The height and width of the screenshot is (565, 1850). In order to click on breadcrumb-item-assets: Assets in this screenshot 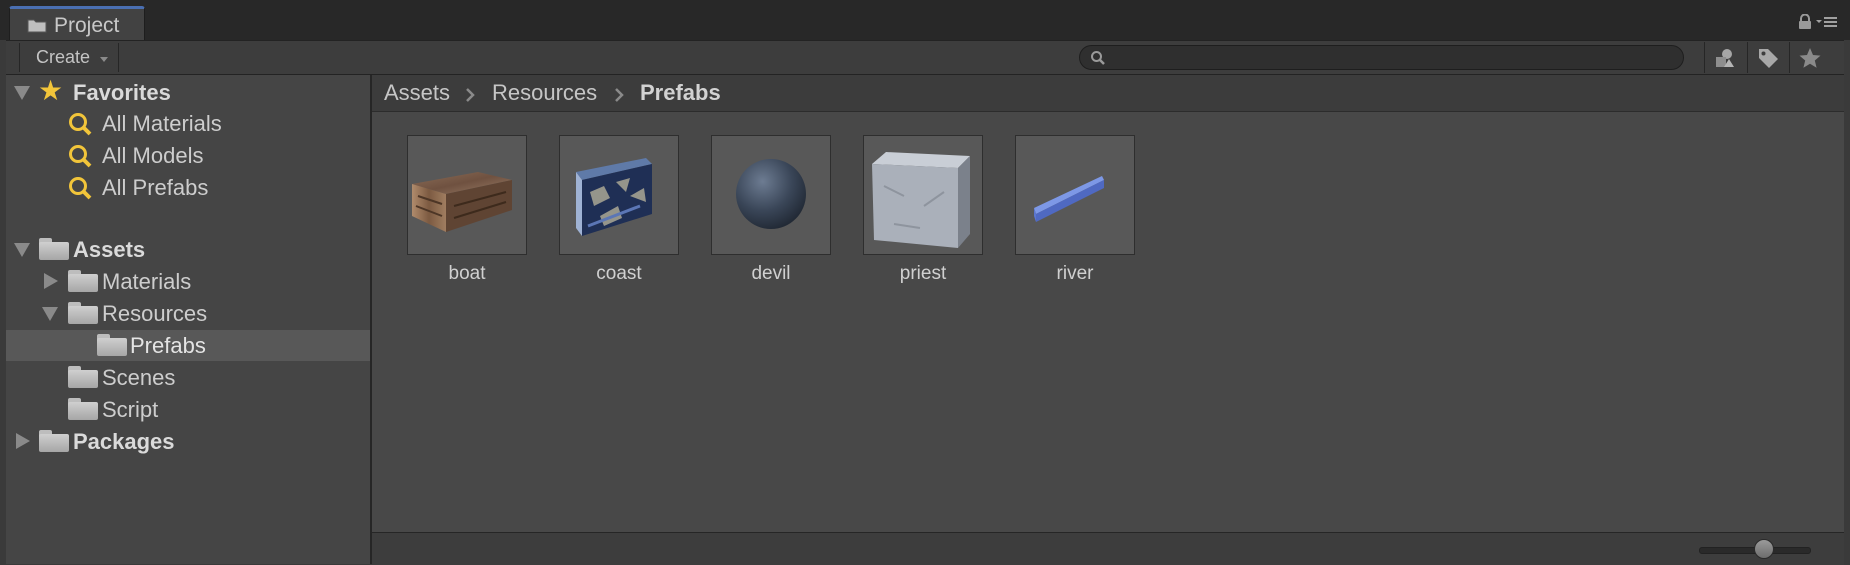, I will do `click(417, 93)`.